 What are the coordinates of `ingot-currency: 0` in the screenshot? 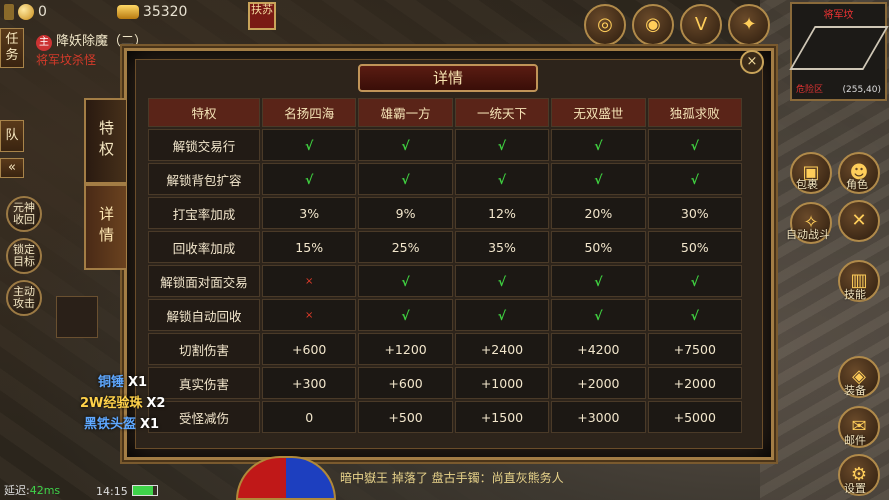 It's located at (25, 12).